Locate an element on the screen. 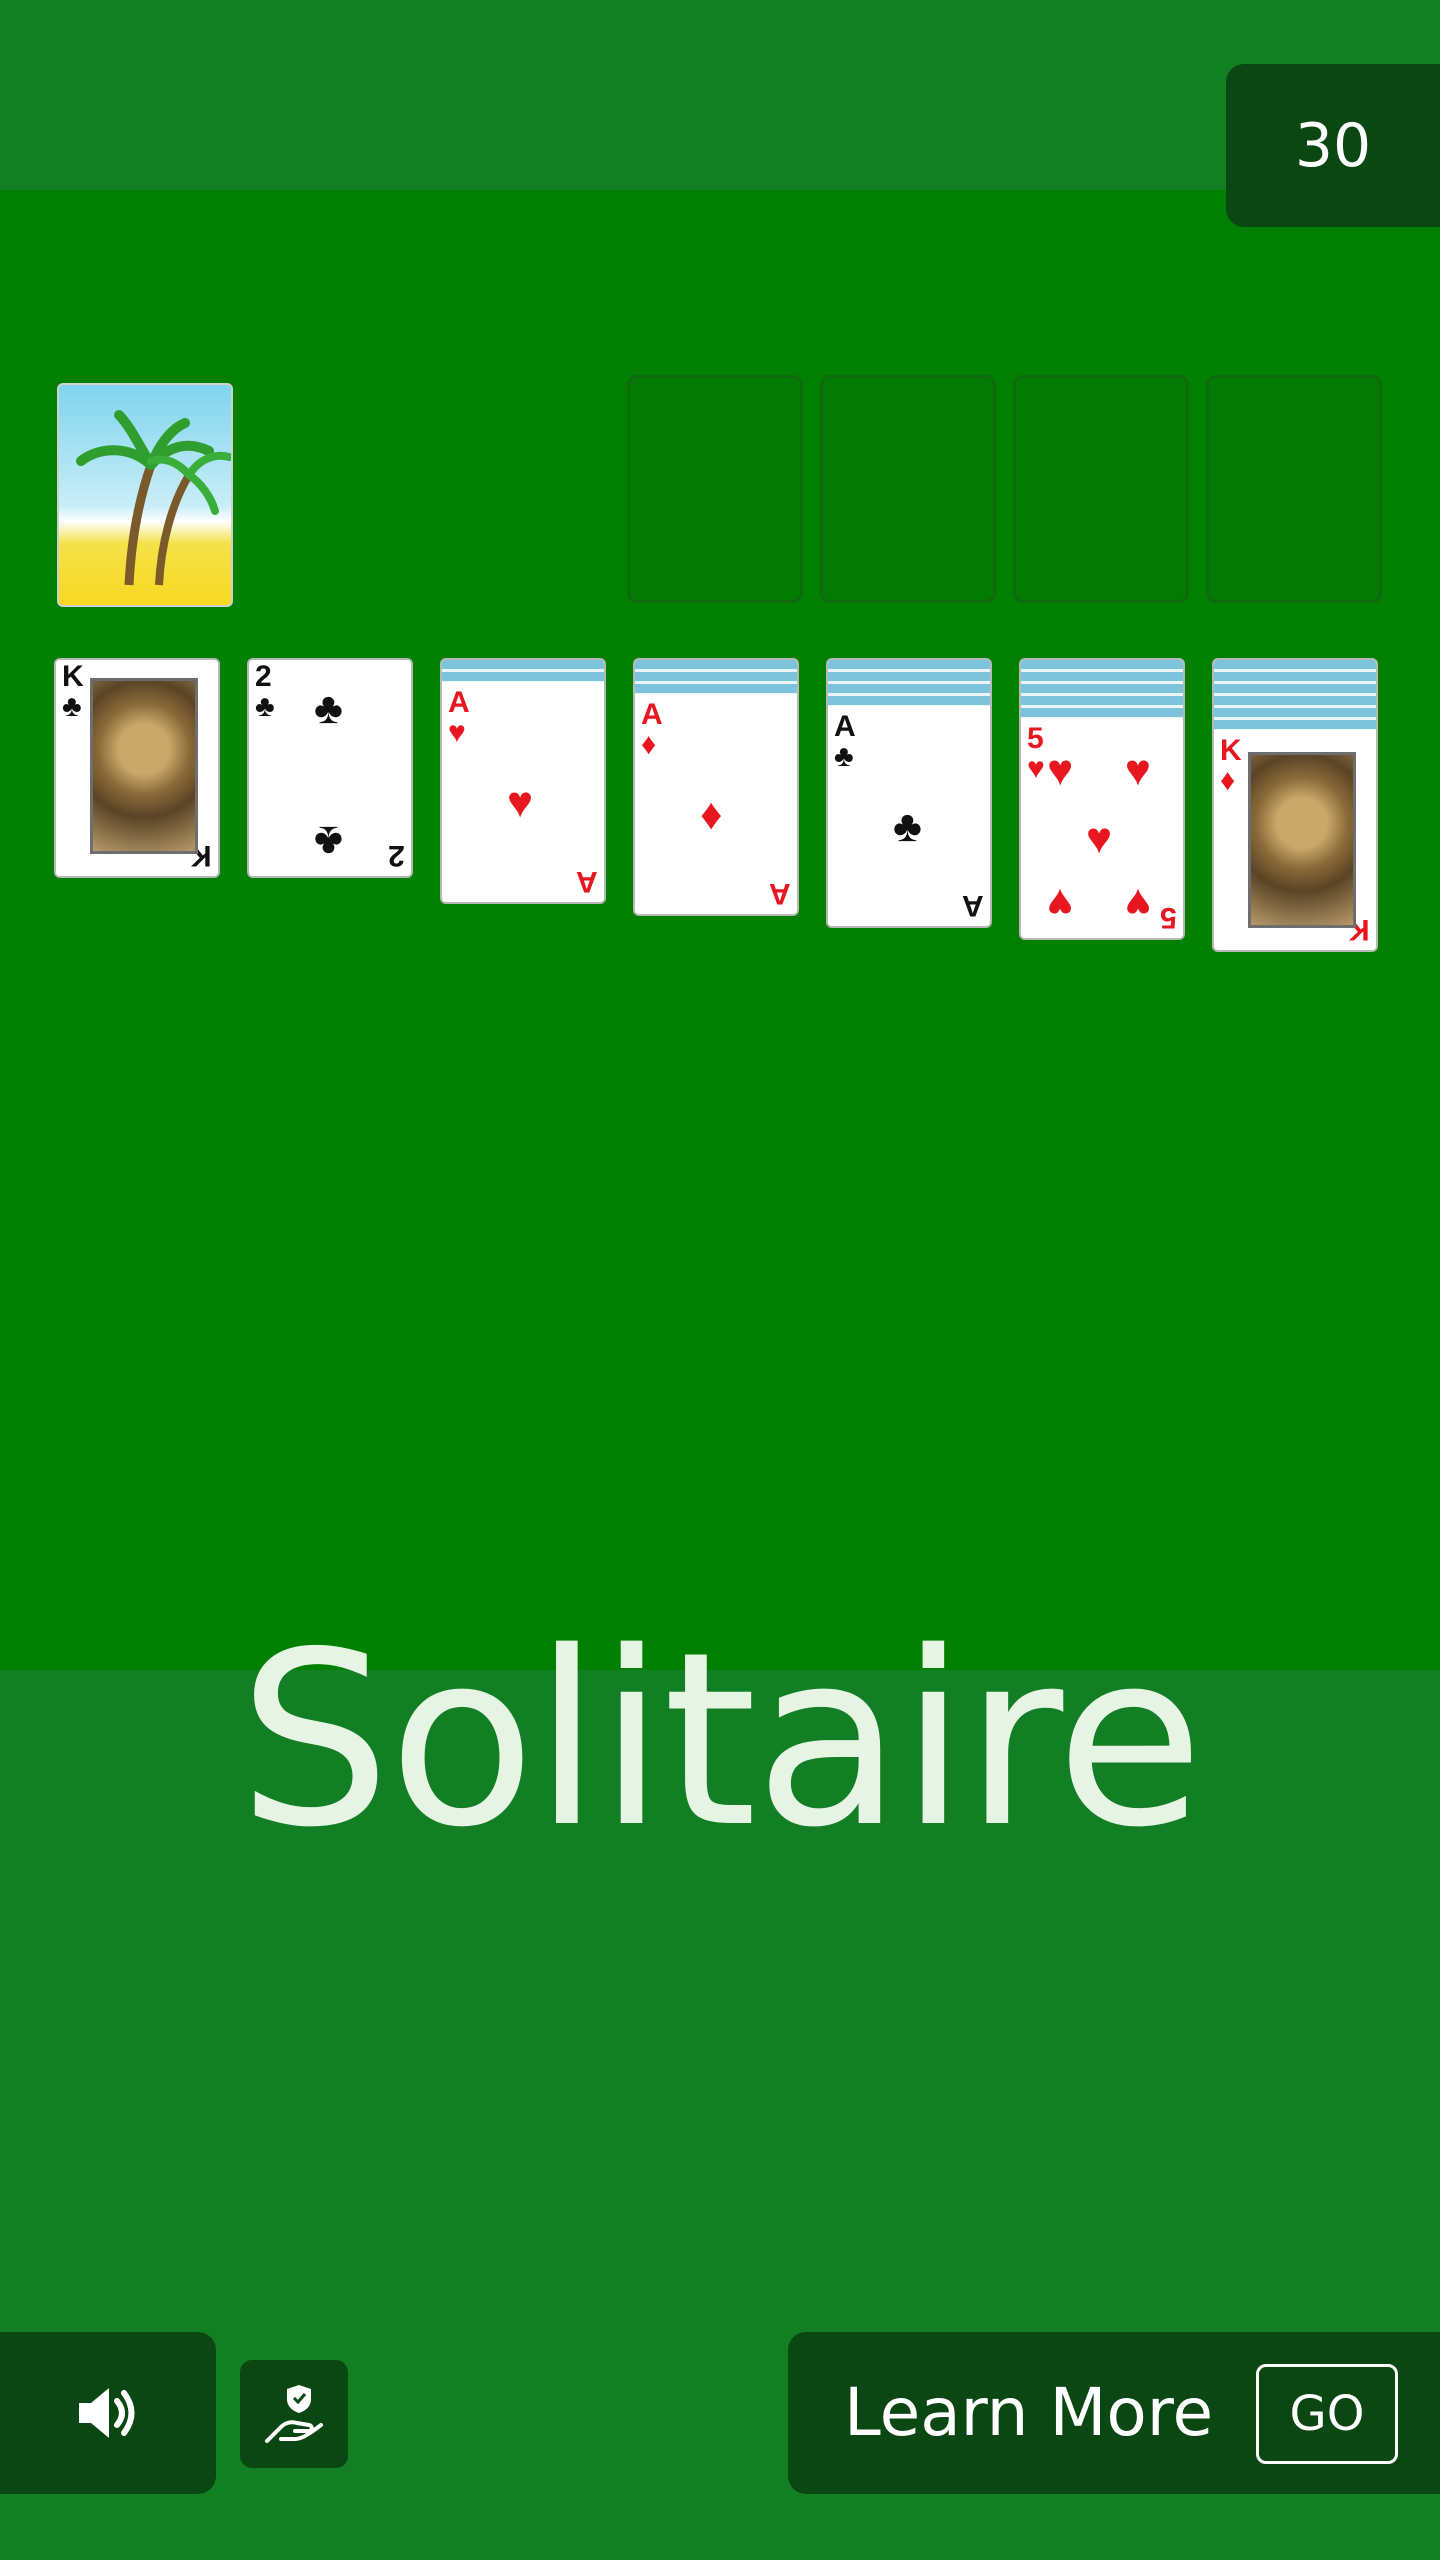 The width and height of the screenshot is (1440, 2560). stock-pile is located at coordinates (145, 495).